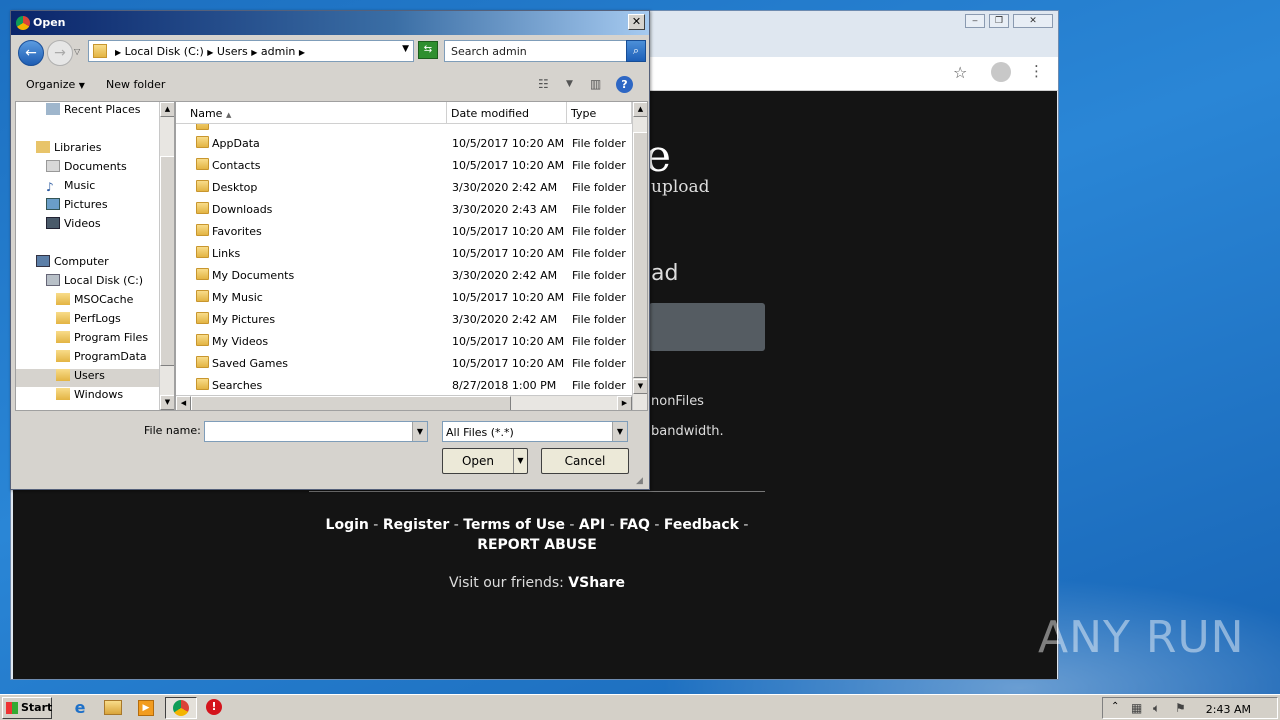  What do you see at coordinates (31, 53) in the screenshot?
I see `back-arrow-icon: ←` at bounding box center [31, 53].